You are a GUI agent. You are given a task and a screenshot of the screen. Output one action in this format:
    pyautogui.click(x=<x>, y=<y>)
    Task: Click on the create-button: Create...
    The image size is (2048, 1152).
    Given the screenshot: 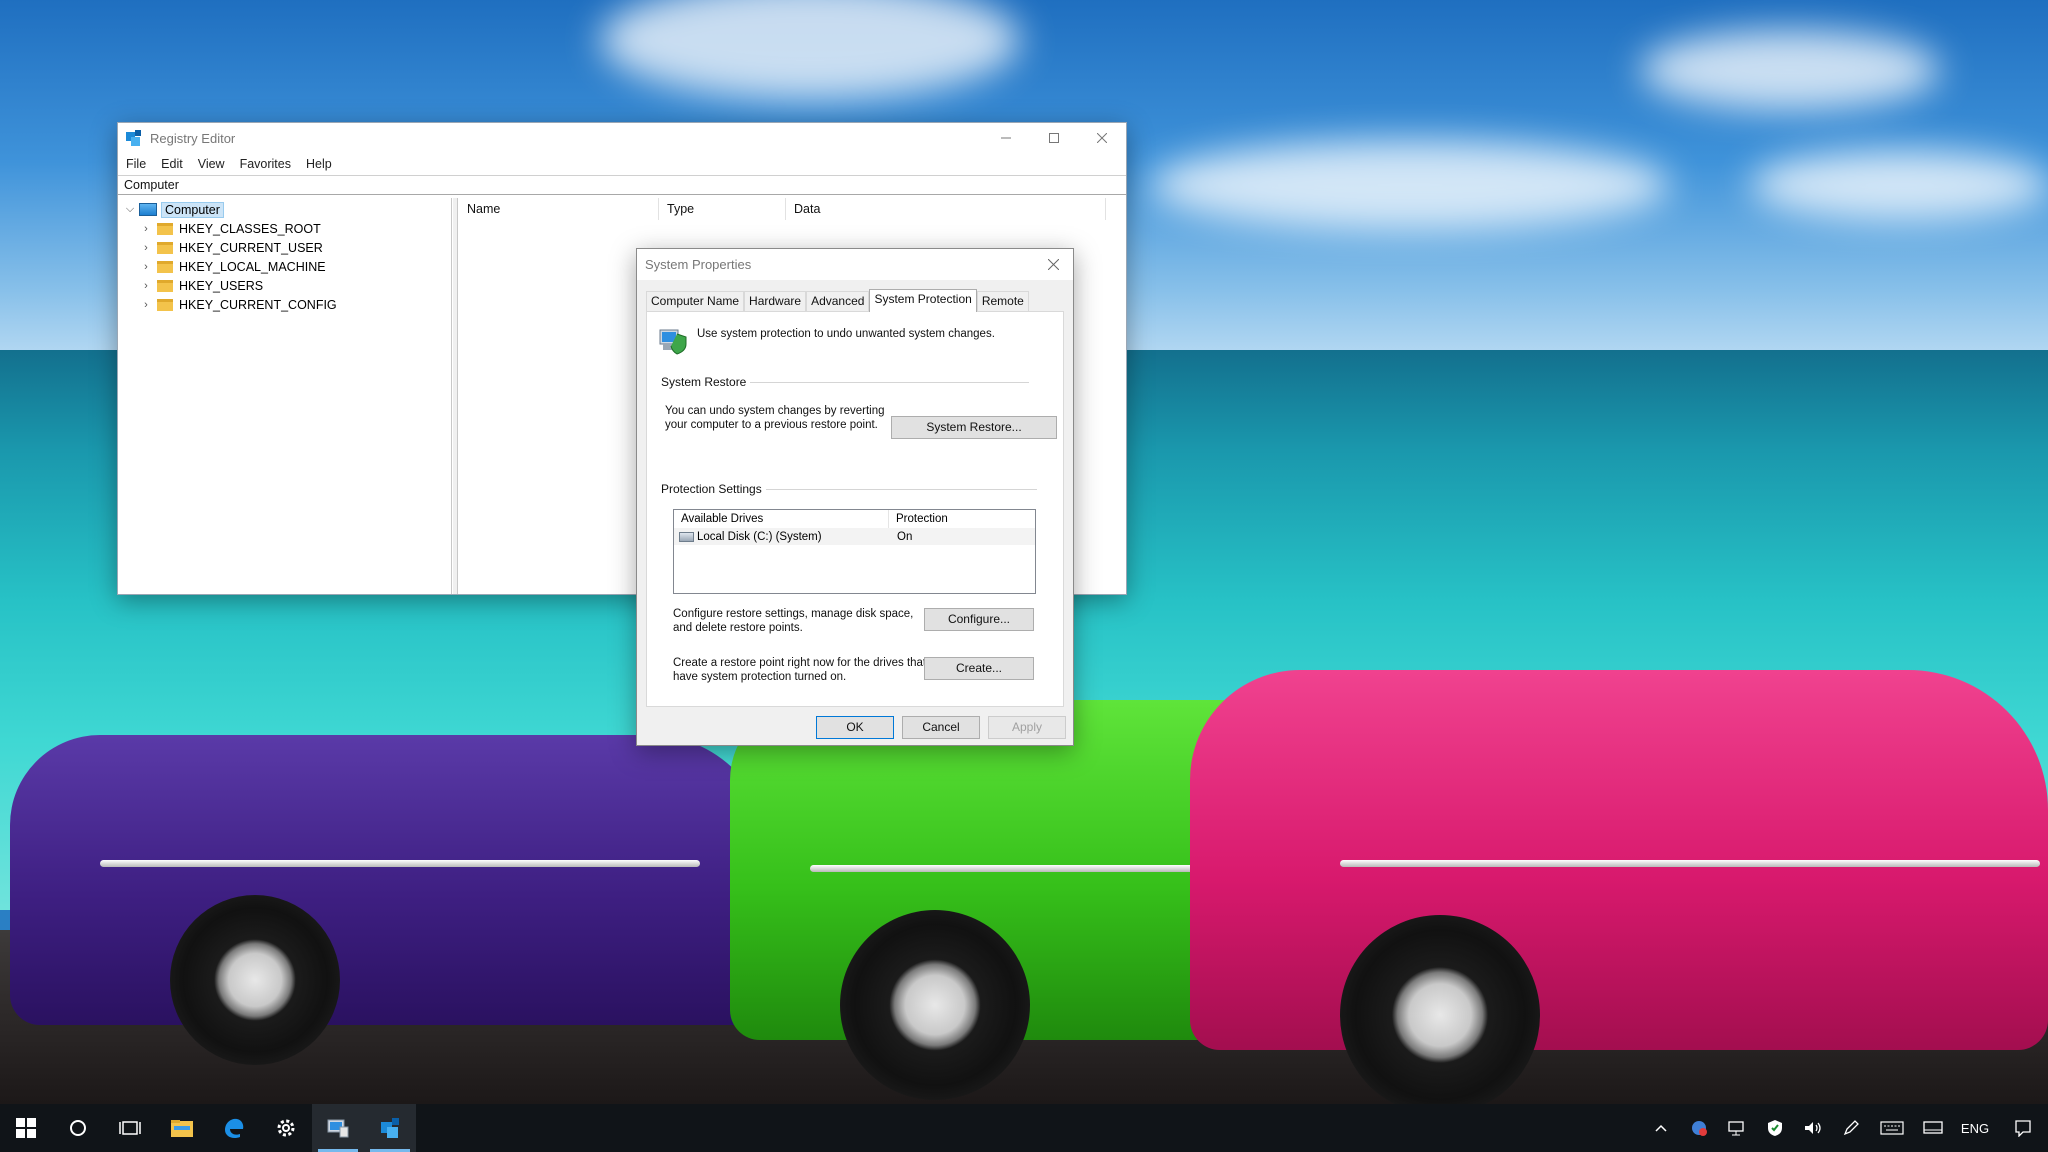 What is the action you would take?
    pyautogui.click(x=979, y=668)
    